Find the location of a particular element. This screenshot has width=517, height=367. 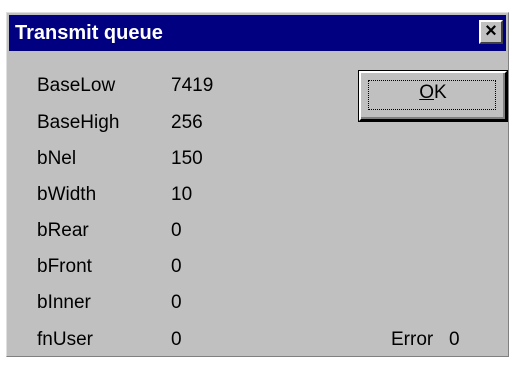

field-value-bnel: 150 is located at coordinates (187, 158).